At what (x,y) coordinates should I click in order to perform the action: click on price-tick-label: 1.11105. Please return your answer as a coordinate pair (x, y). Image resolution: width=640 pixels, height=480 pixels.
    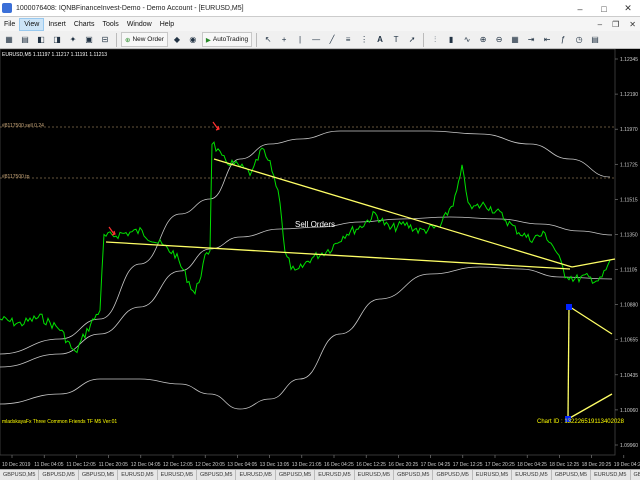
    Looking at the image, I should click on (629, 271).